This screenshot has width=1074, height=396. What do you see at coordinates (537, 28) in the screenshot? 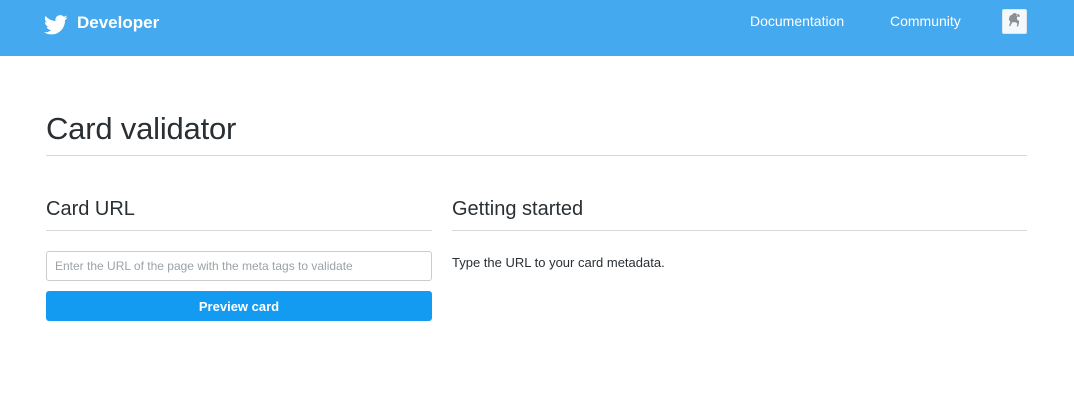
I see `top-navigation-bar: Developer Documentation Community` at bounding box center [537, 28].